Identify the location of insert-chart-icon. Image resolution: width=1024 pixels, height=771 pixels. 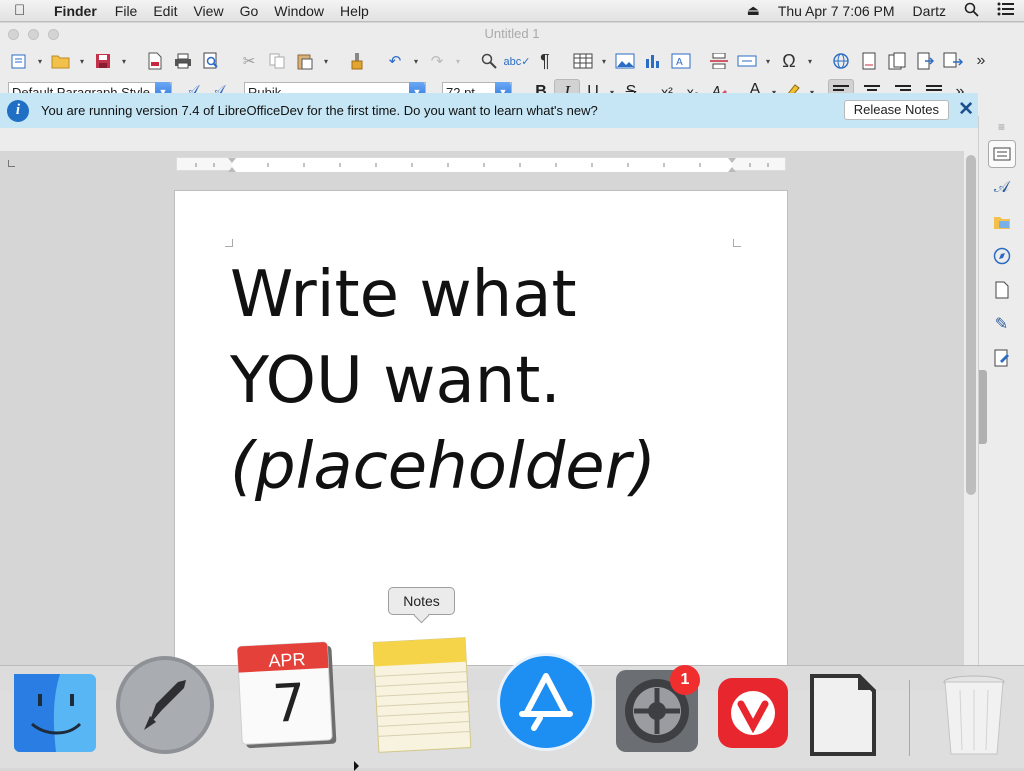
(653, 61).